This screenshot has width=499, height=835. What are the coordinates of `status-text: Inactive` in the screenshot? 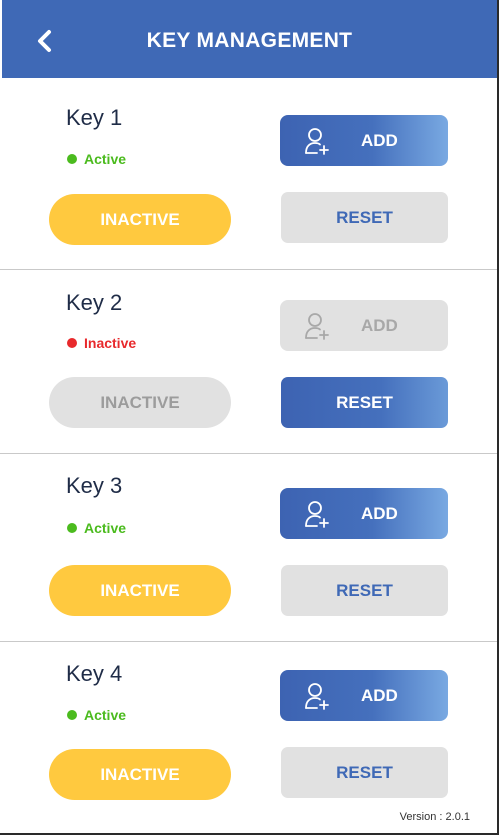 It's located at (110, 343).